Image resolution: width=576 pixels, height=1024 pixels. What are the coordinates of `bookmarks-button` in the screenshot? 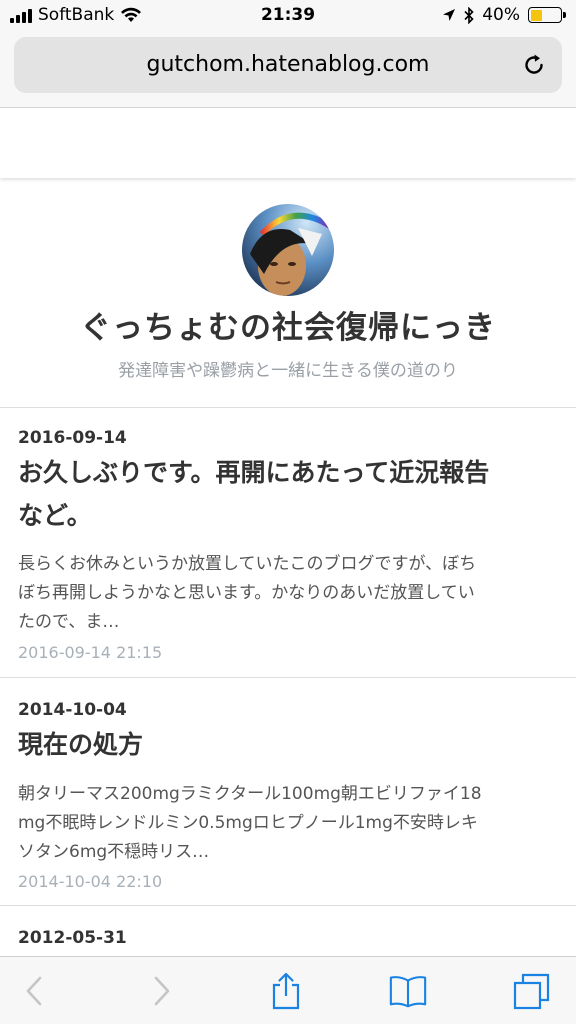 It's located at (408, 991).